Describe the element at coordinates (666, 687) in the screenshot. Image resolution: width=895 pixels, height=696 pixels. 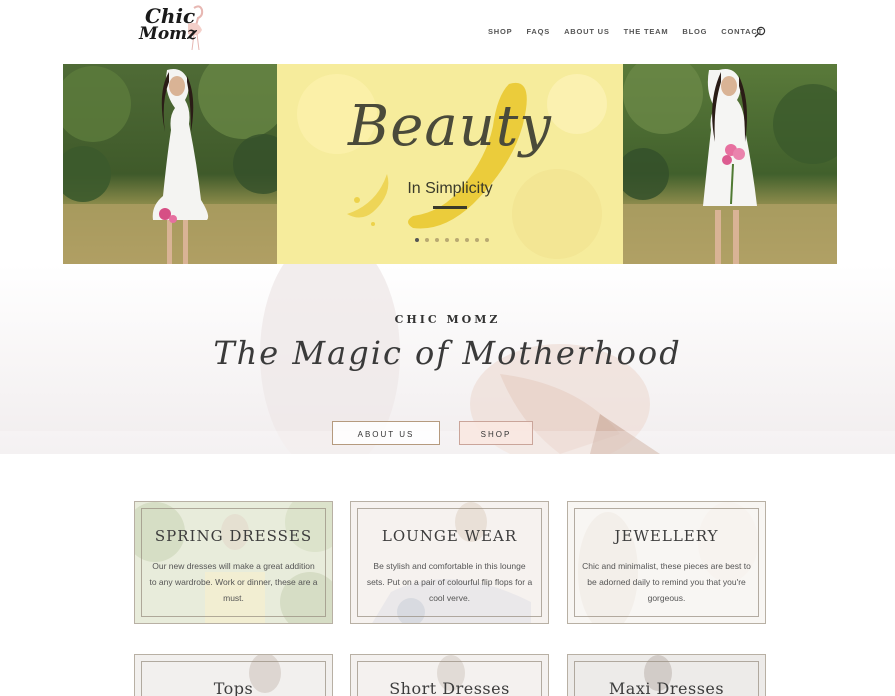
I see `card-title: Maxi Dresses` at that location.